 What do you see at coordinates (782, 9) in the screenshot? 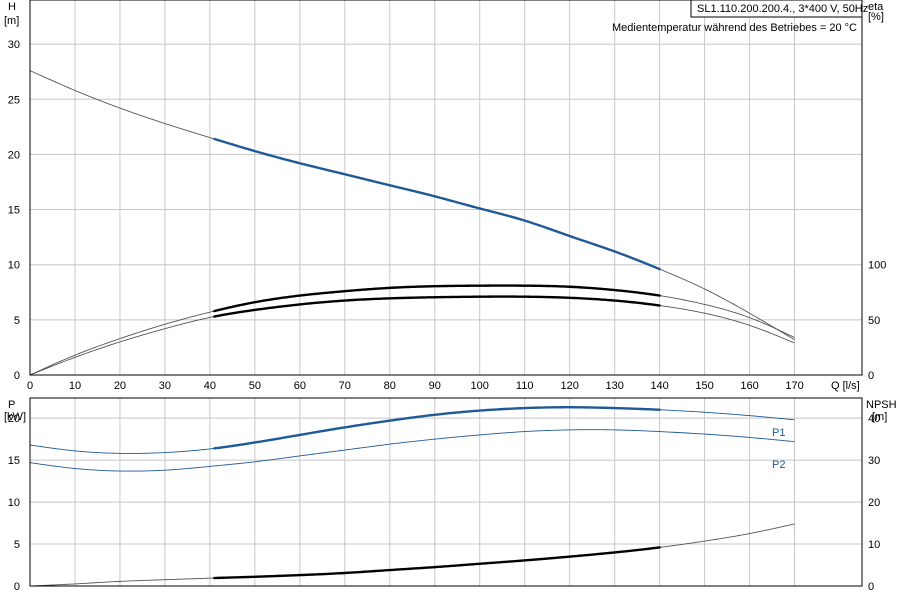
I see `model-label: SL1.110.200.200.4., 3*400 V, 50Hz` at bounding box center [782, 9].